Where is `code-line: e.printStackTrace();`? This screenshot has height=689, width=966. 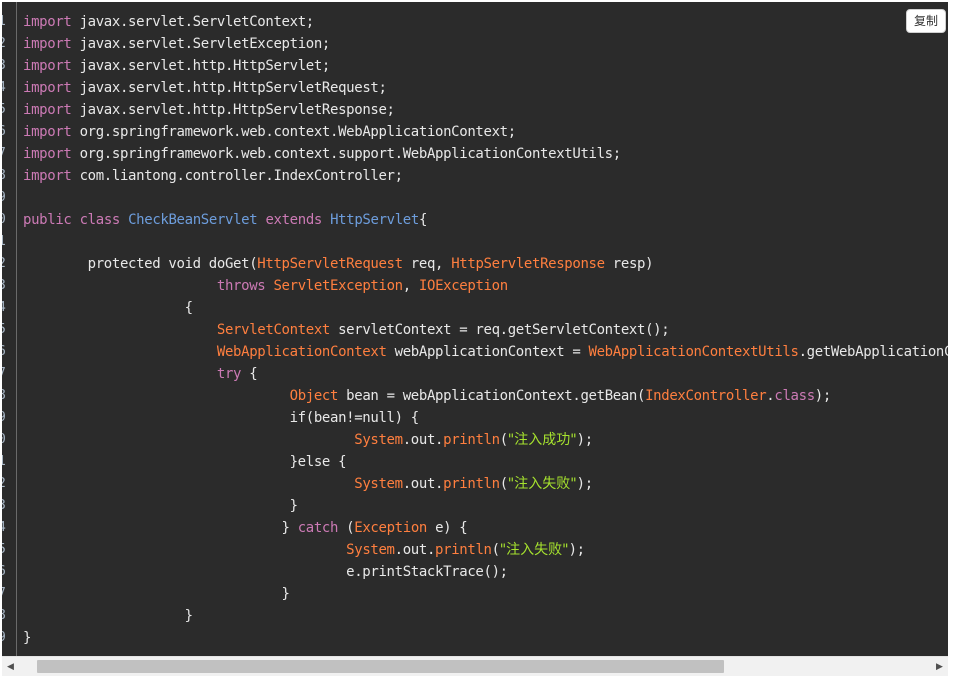
code-line: e.printStackTrace(); is located at coordinates (265, 572).